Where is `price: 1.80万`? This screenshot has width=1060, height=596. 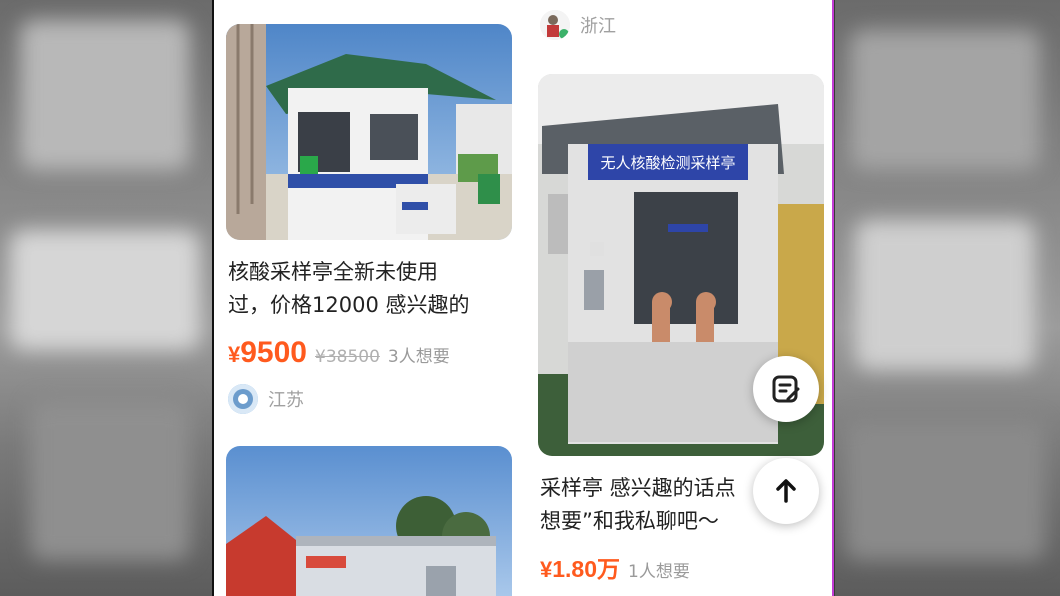 price: 1.80万 is located at coordinates (586, 569).